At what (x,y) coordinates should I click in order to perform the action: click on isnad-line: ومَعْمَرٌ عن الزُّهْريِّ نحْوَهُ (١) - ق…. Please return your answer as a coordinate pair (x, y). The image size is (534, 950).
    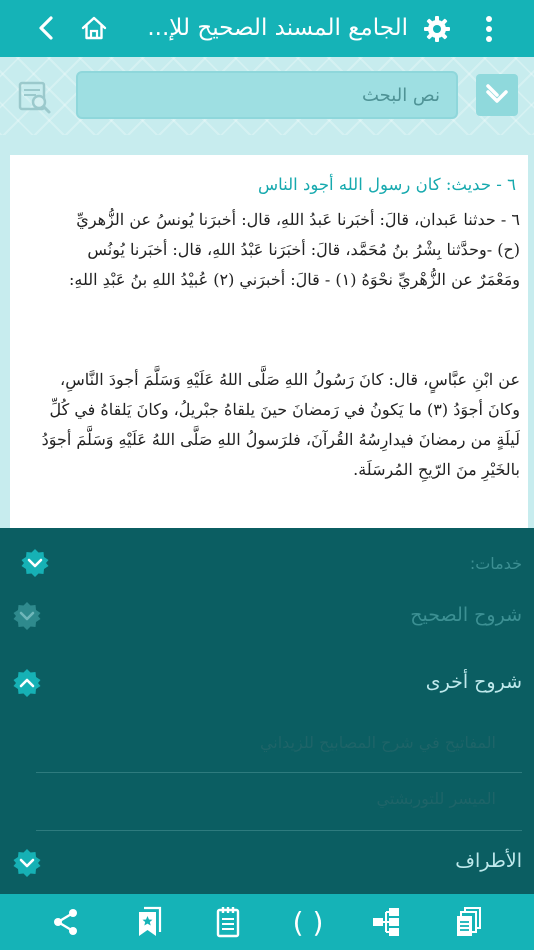
    Looking at the image, I should click on (294, 279).